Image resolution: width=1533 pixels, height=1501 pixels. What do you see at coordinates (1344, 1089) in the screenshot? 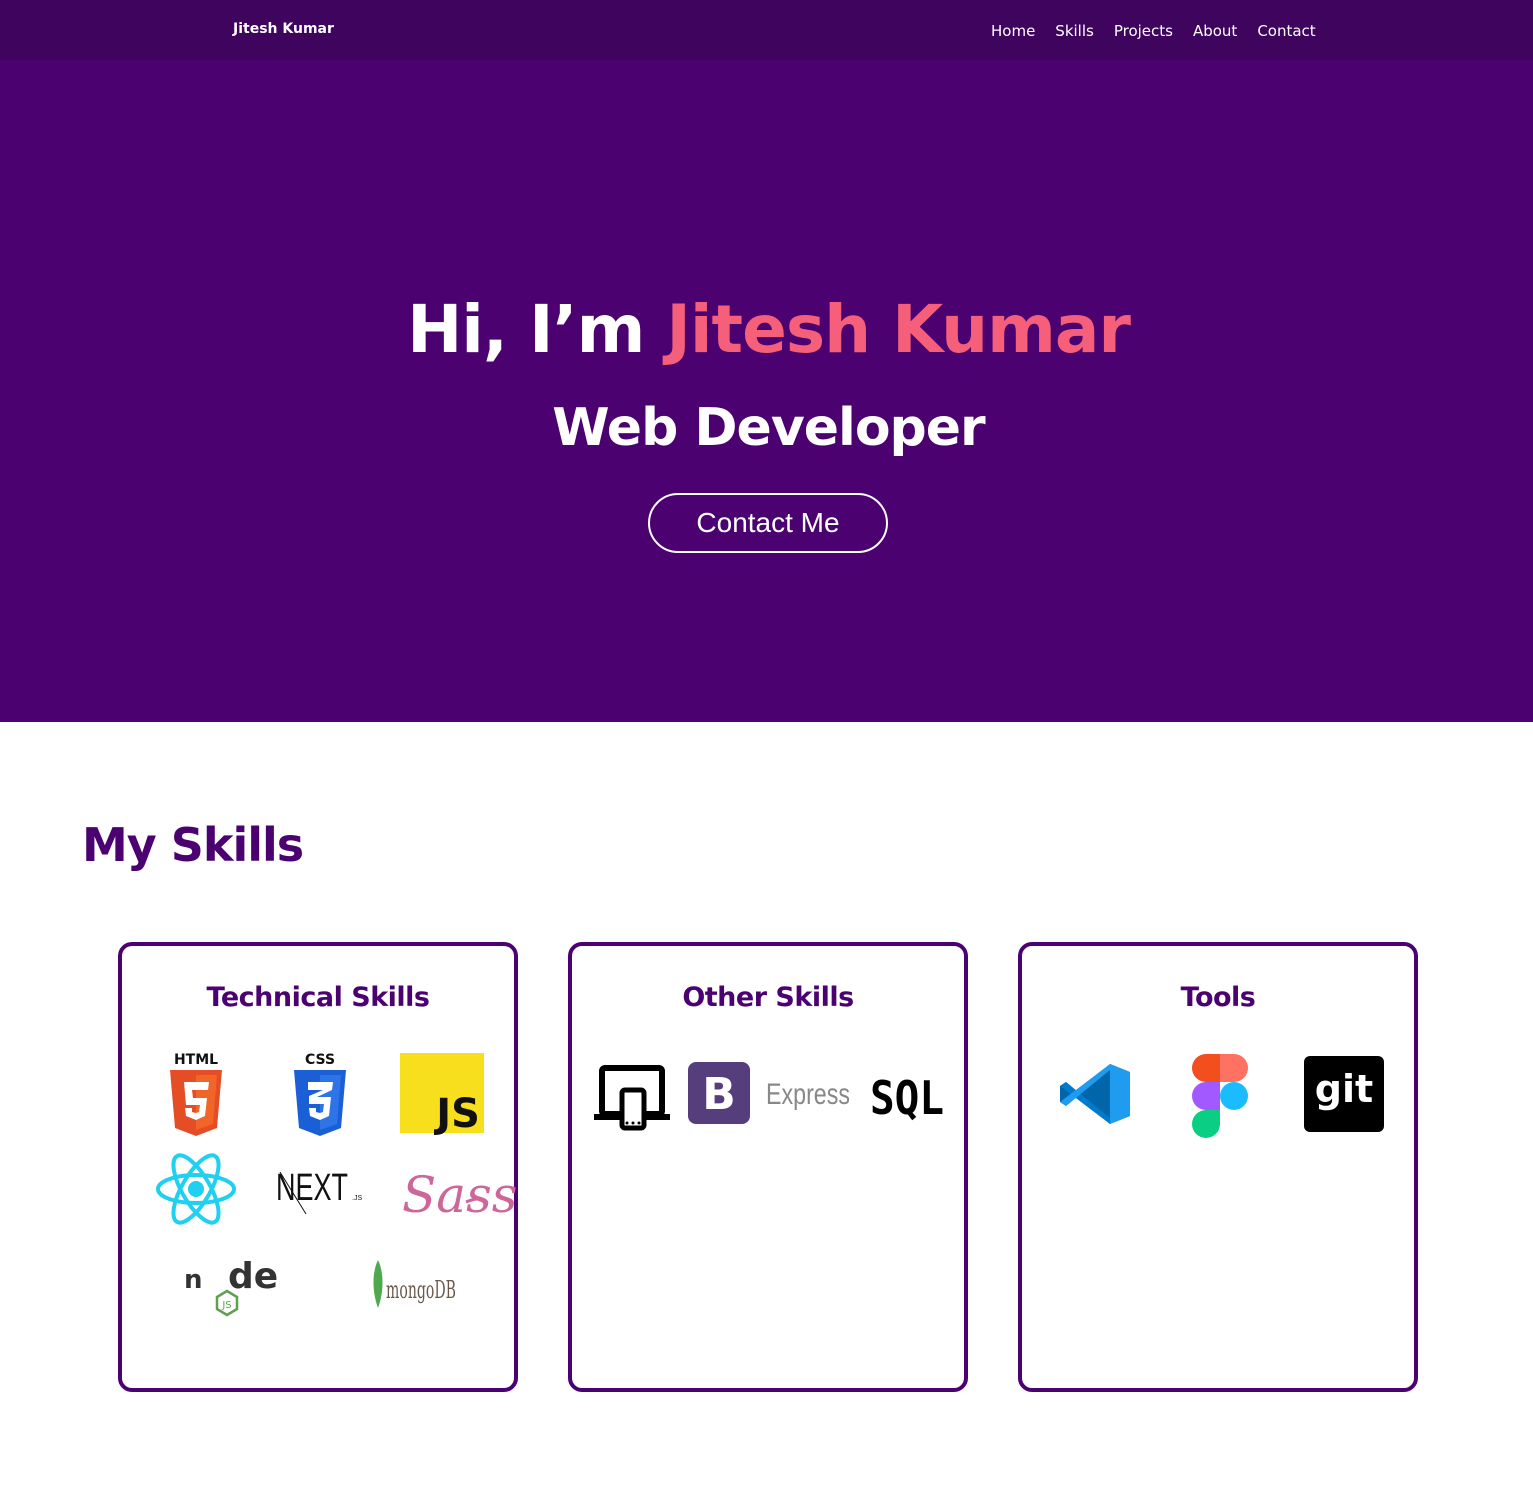
I see `svg-text: git` at bounding box center [1344, 1089].